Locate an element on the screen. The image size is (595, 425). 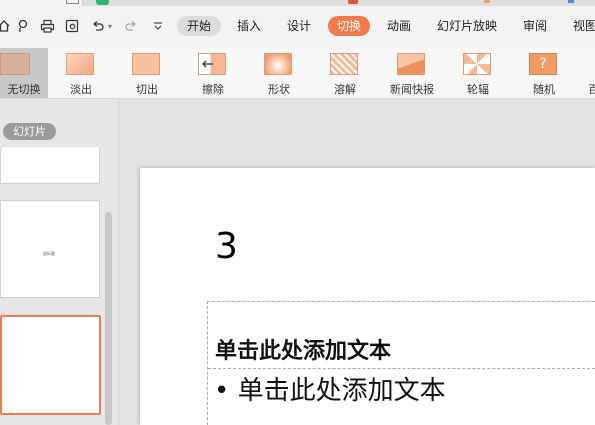
placeholder-heading: 单击此处添加文本 is located at coordinates (303, 349).